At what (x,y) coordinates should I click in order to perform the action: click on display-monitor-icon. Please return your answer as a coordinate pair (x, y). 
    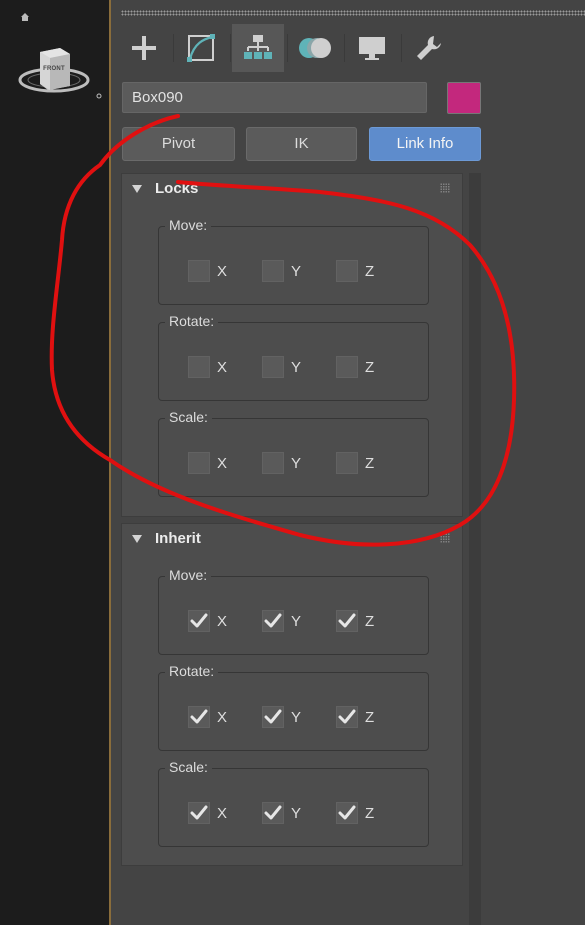
    Looking at the image, I should click on (372, 48).